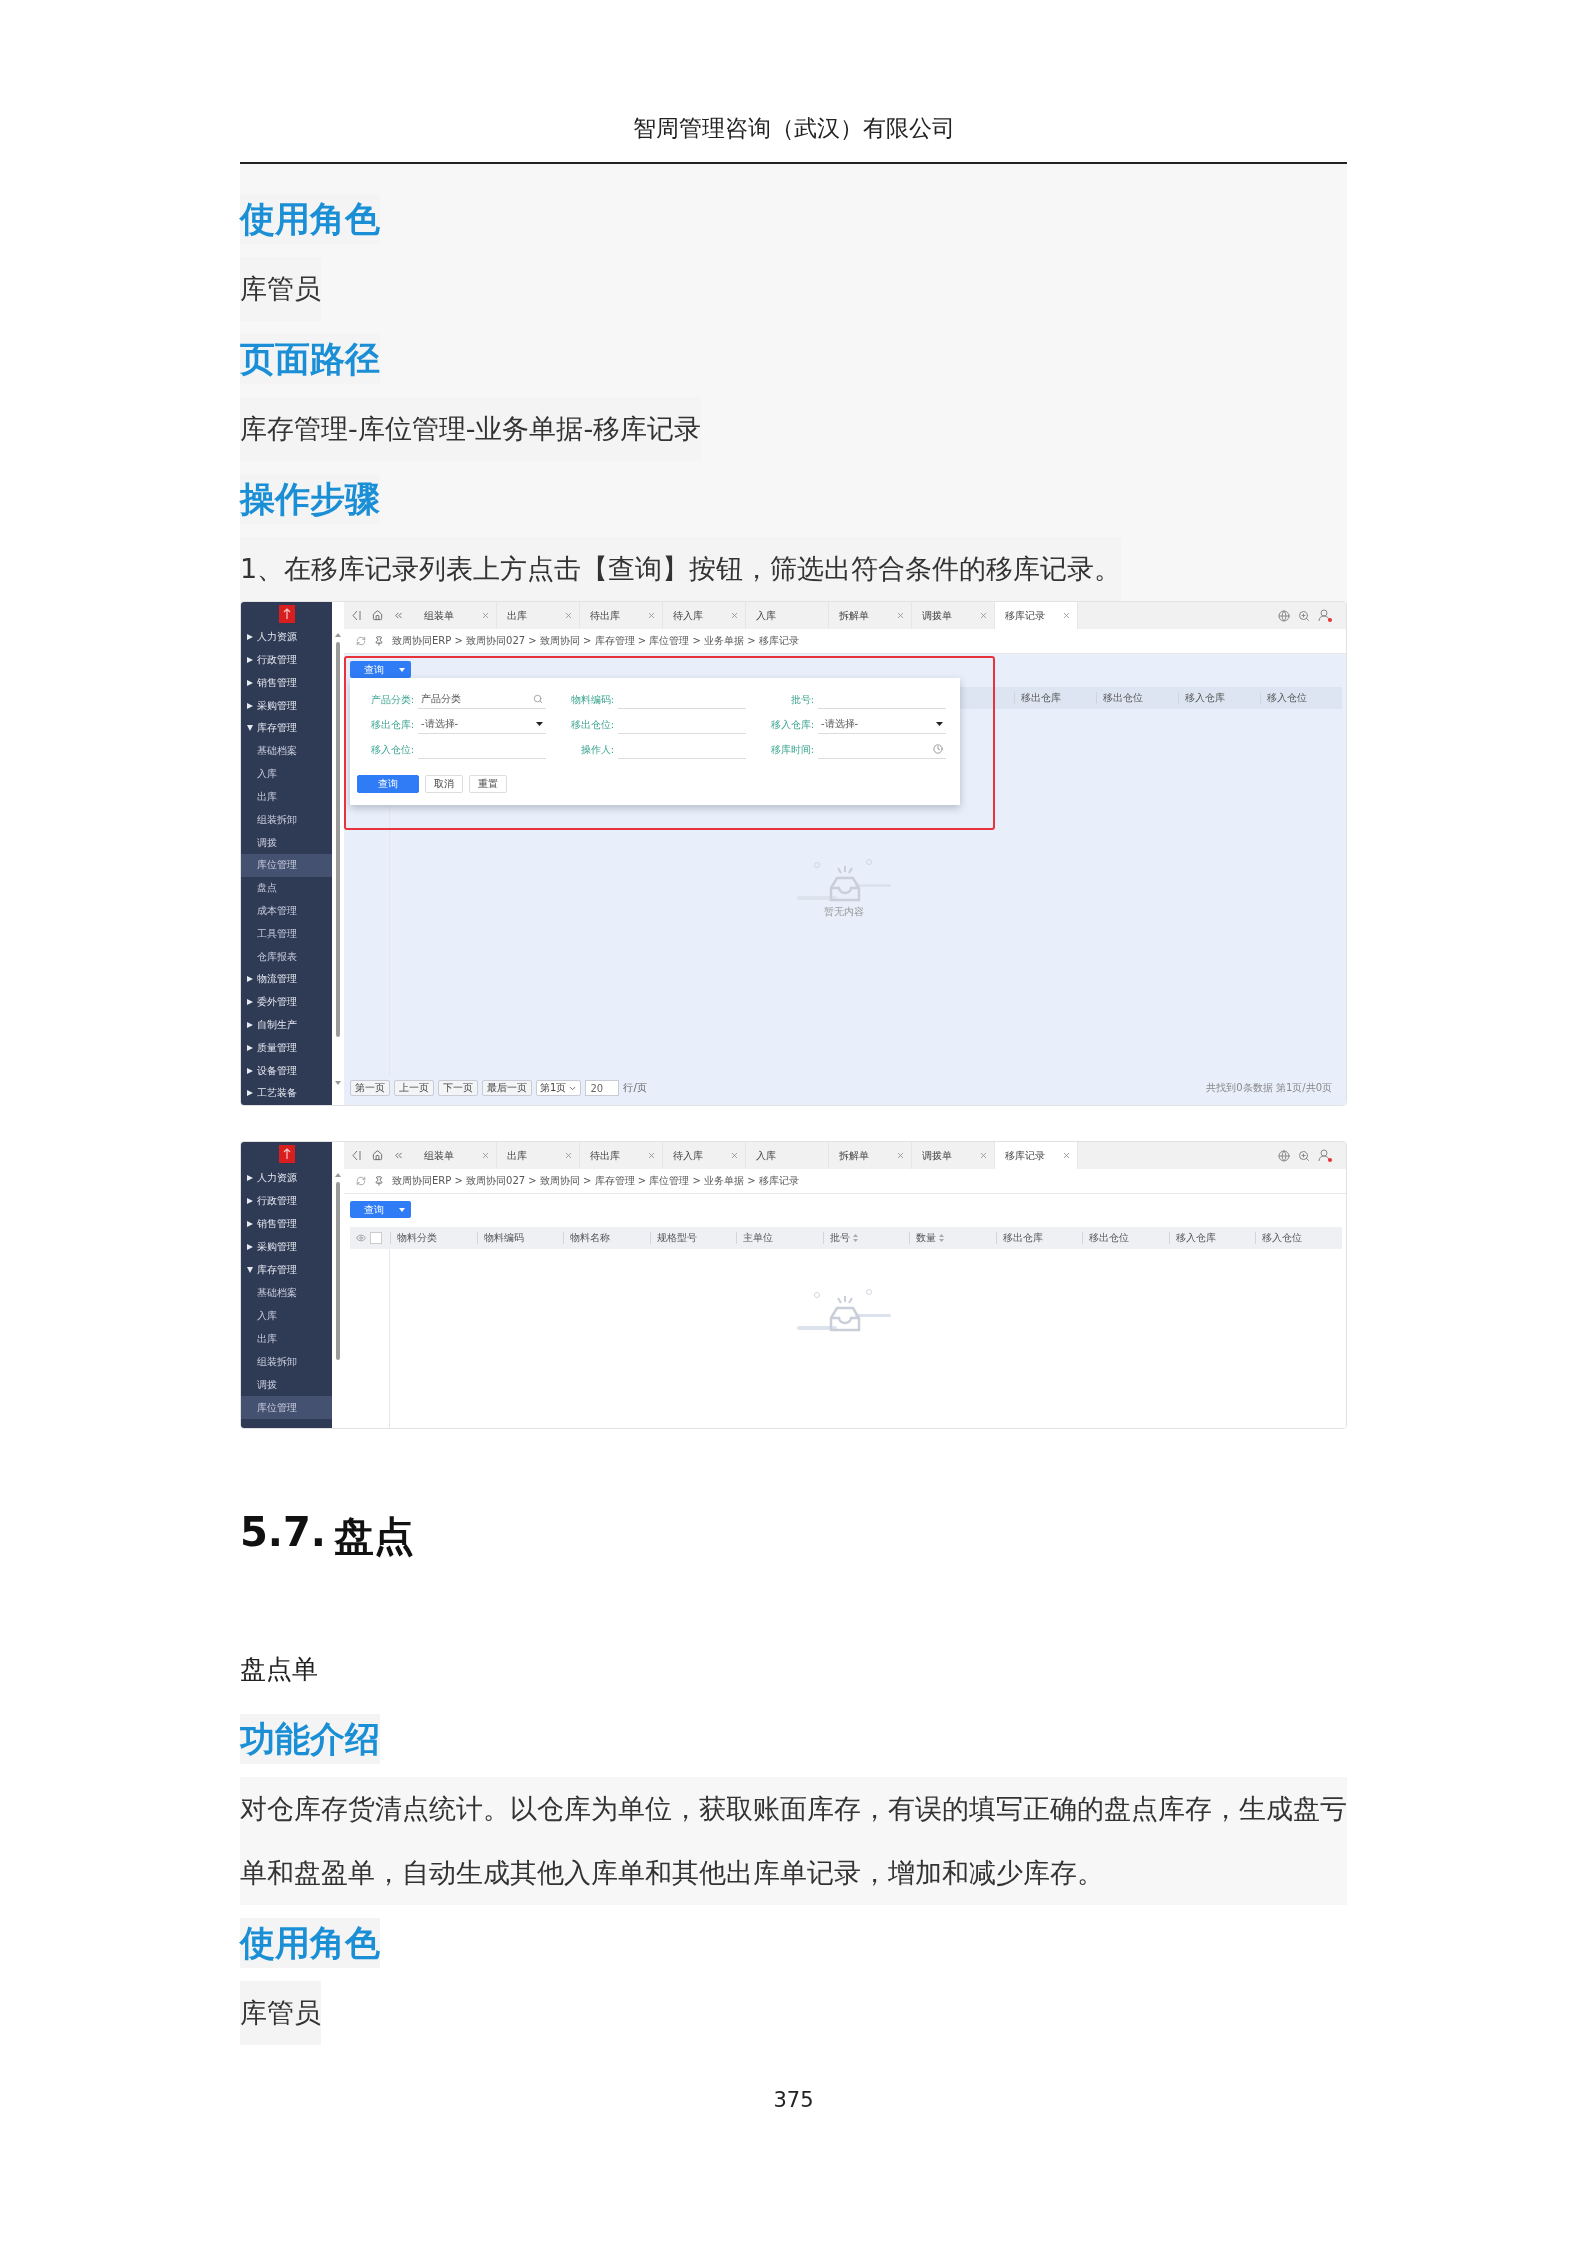  Describe the element at coordinates (388, 784) in the screenshot. I see `submit-button: 查询` at that location.